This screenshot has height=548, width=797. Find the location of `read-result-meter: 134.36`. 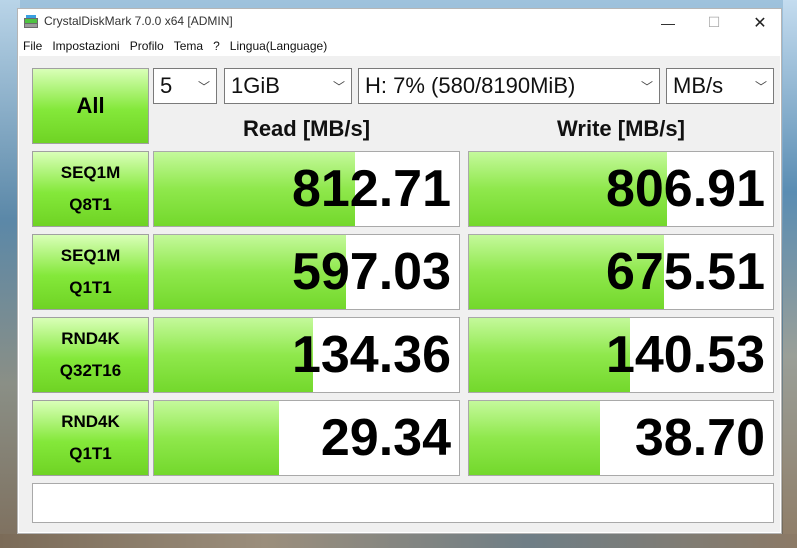

read-result-meter: 134.36 is located at coordinates (306, 355).